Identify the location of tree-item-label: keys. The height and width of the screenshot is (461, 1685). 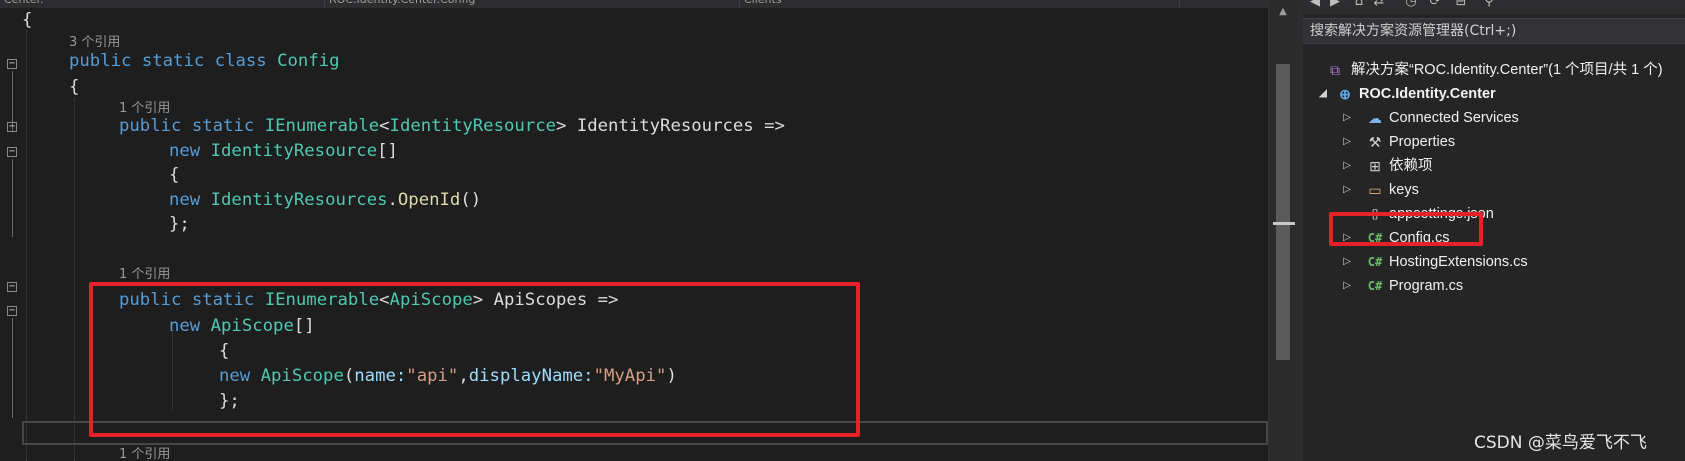
(1404, 190).